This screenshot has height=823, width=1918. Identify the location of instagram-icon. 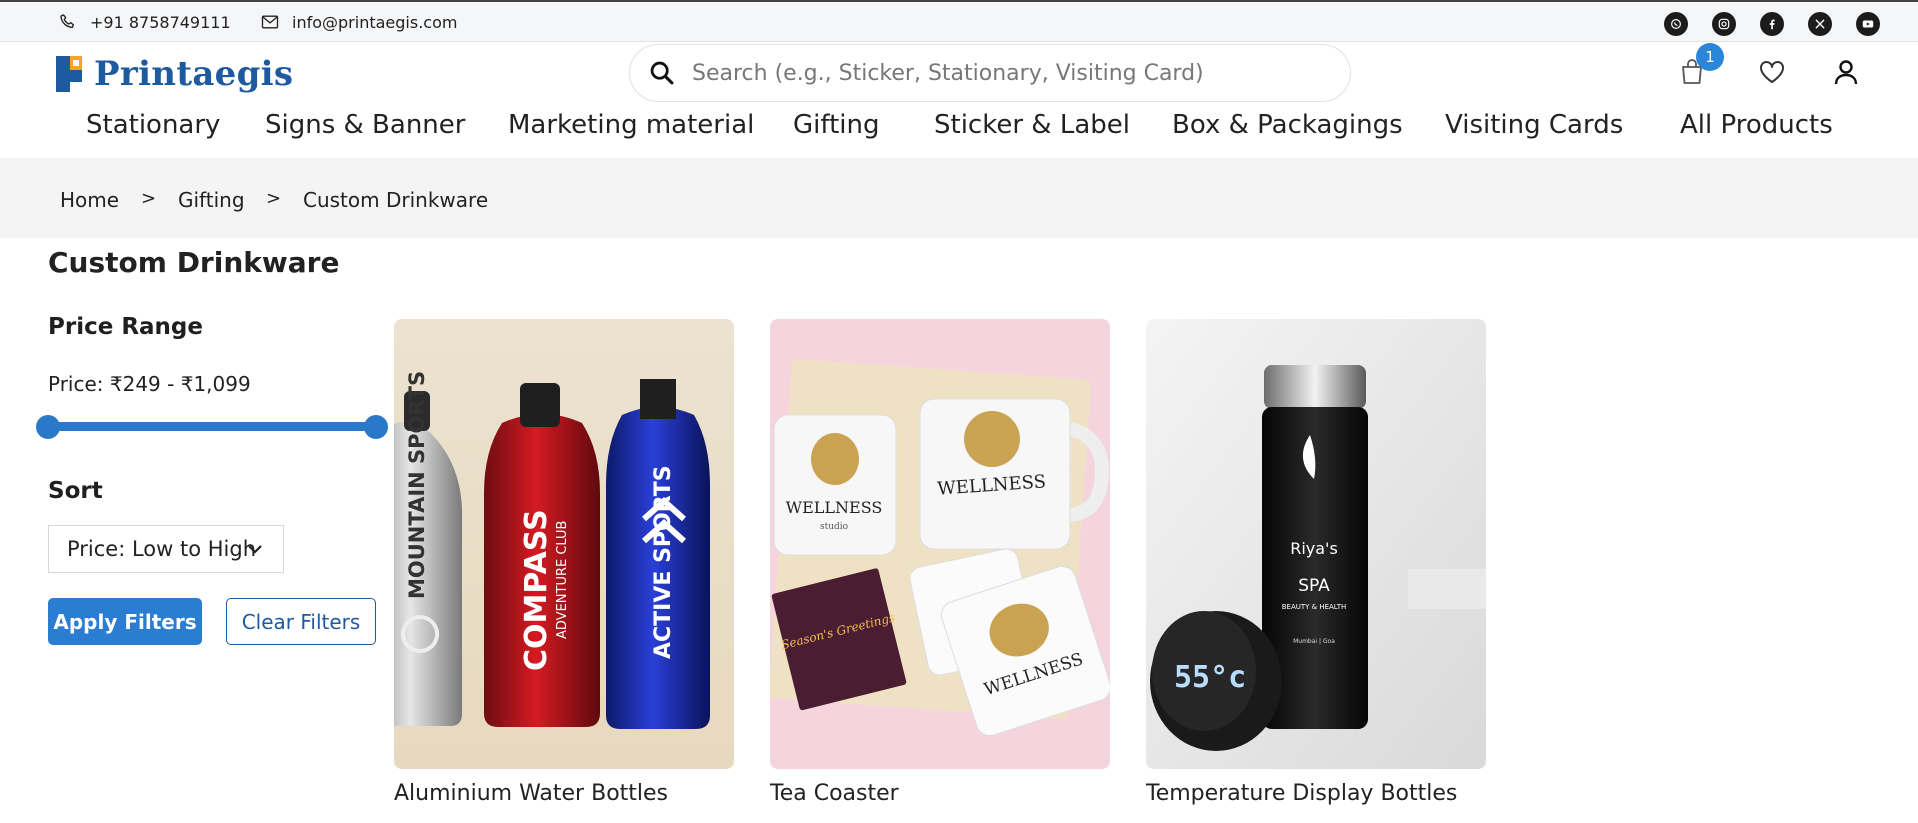
(1724, 24).